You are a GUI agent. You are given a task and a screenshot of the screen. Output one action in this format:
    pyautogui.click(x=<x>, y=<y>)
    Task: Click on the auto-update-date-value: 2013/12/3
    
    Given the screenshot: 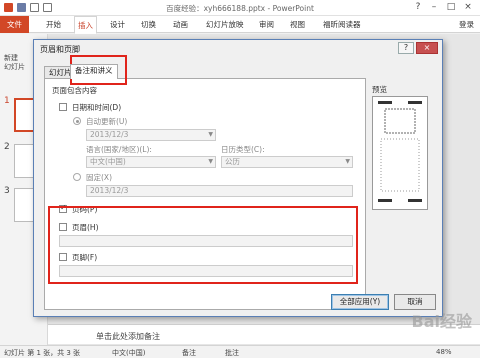 What is the action you would take?
    pyautogui.click(x=109, y=134)
    